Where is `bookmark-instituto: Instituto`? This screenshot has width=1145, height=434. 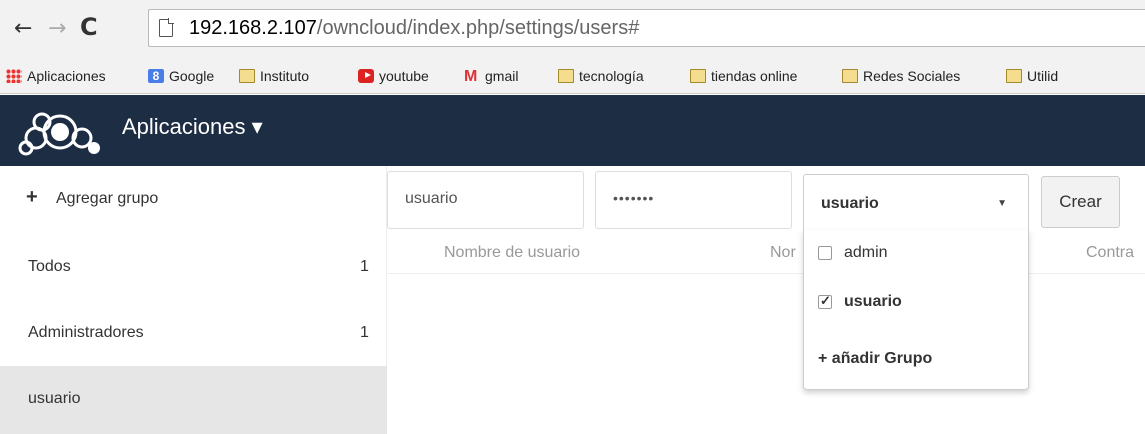
bookmark-instituto: Instituto is located at coordinates (274, 76).